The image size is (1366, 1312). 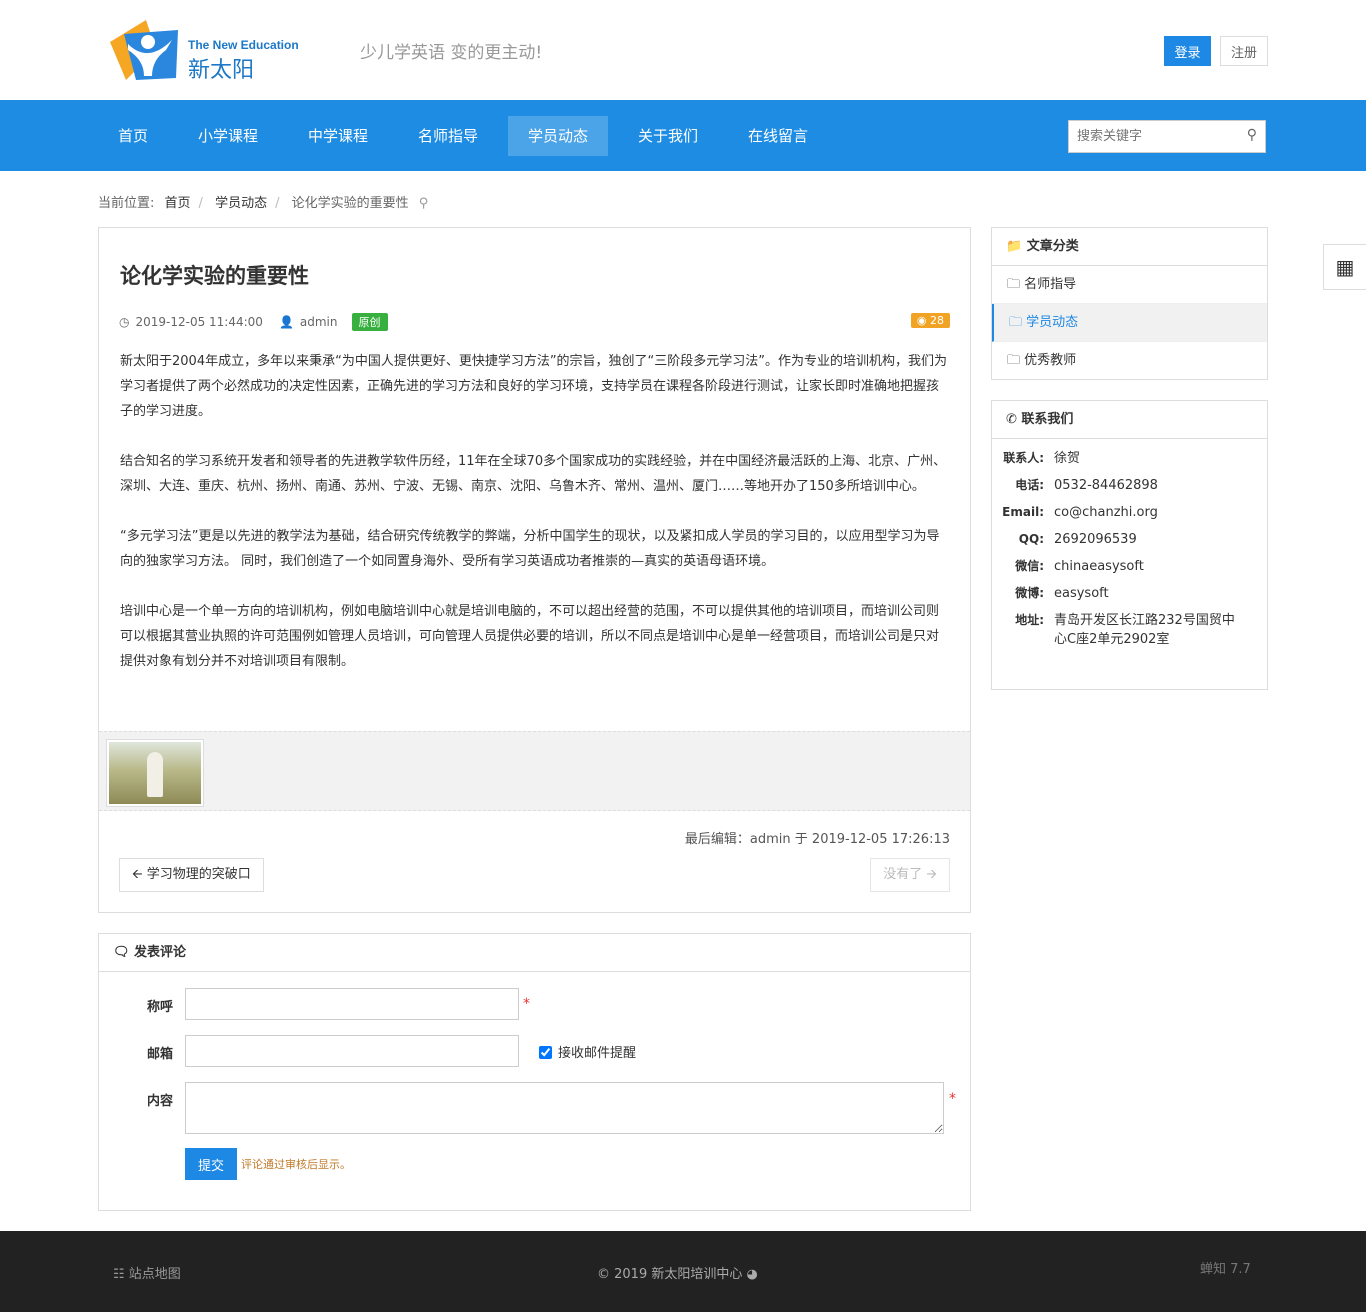 What do you see at coordinates (668, 136) in the screenshot?
I see `nav-about: 关于我们` at bounding box center [668, 136].